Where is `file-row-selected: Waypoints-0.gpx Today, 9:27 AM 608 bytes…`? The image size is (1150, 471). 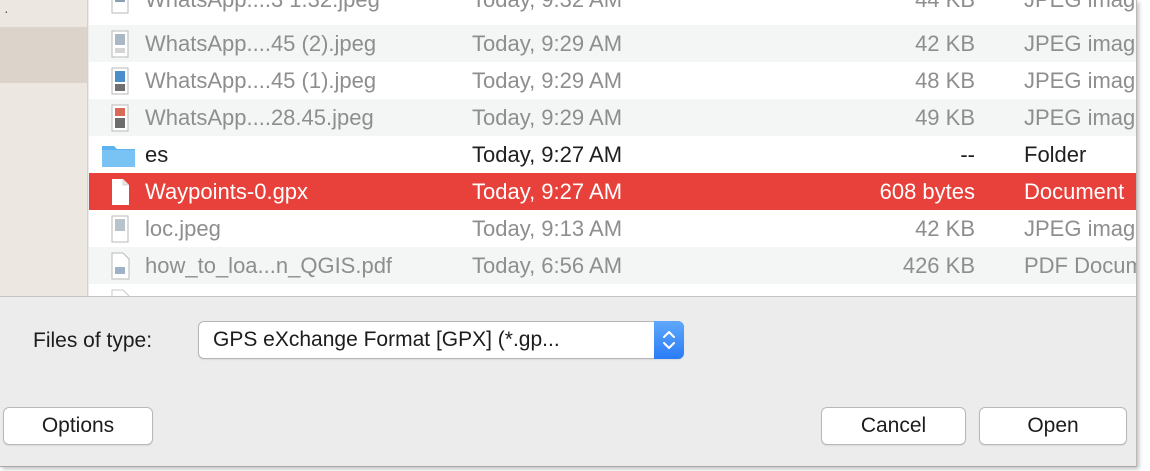
file-row-selected: Waypoints-0.gpx Today, 9:27 AM 608 bytes… is located at coordinates (612, 191).